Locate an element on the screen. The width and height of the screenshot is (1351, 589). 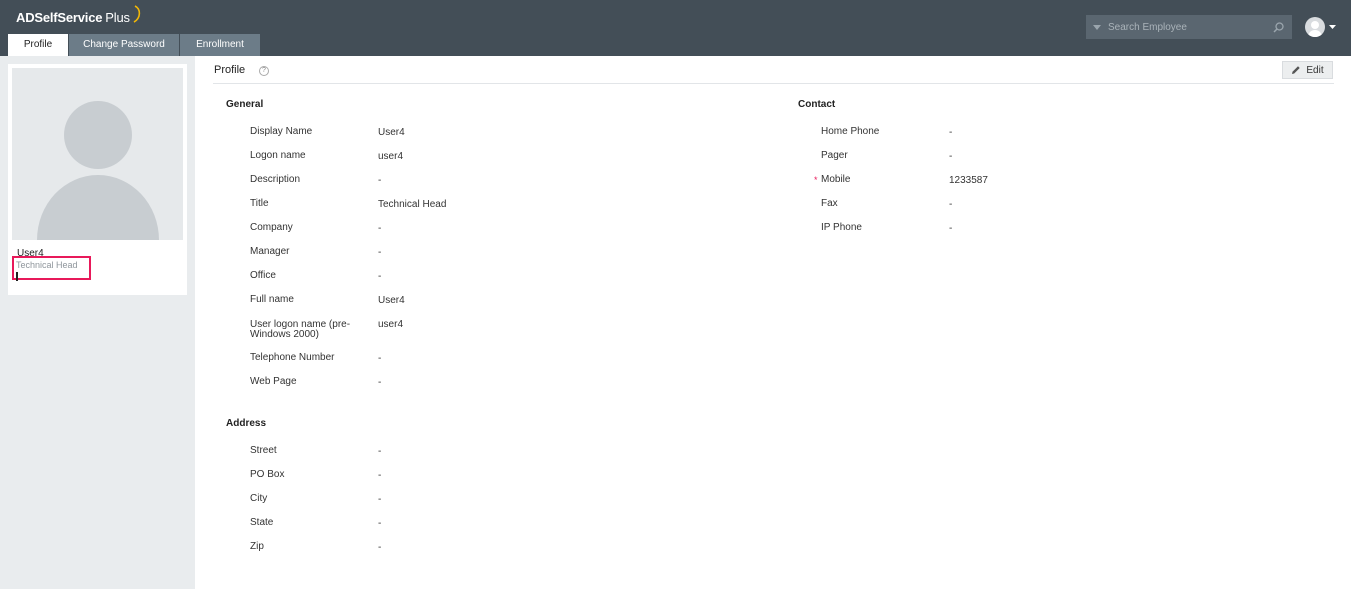
logo-arc-icon is located at coordinates (136, 14).